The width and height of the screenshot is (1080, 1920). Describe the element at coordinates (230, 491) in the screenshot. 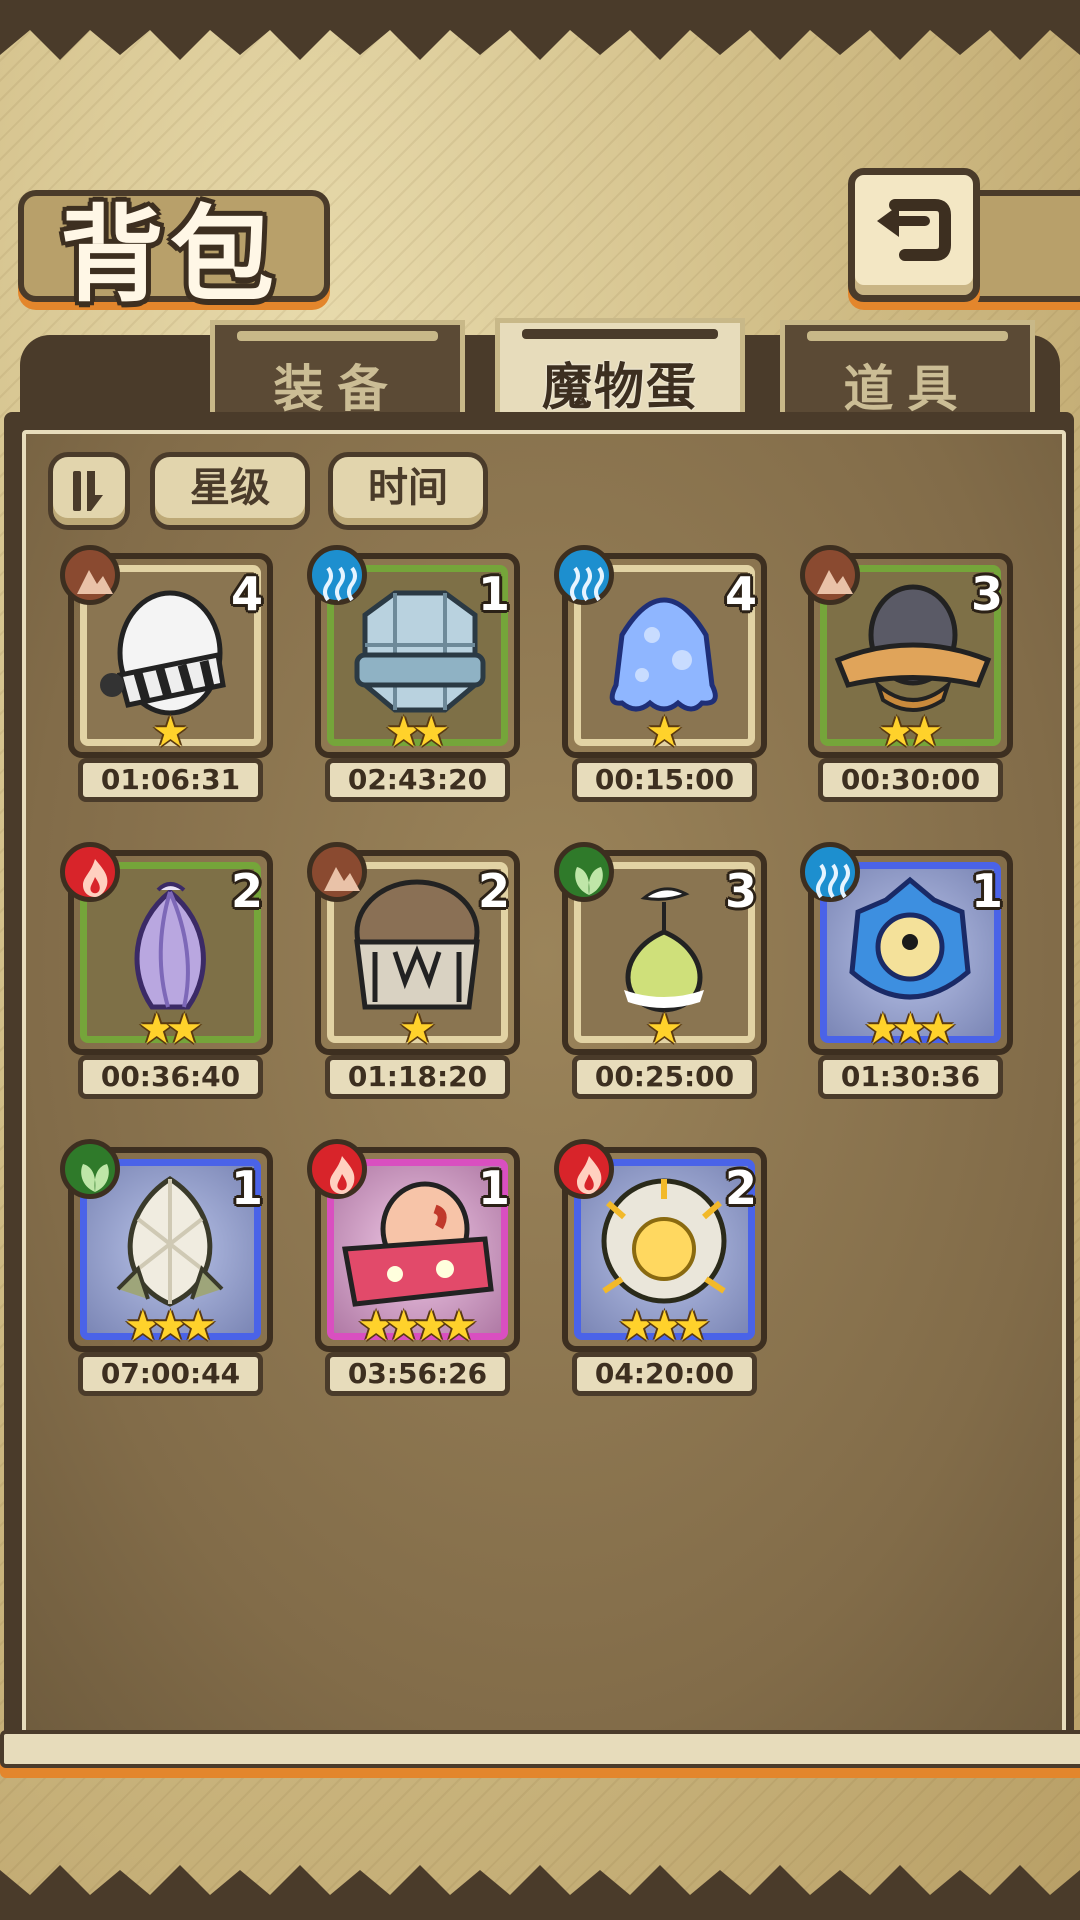

I see `sort-by-star-button: 星级` at that location.